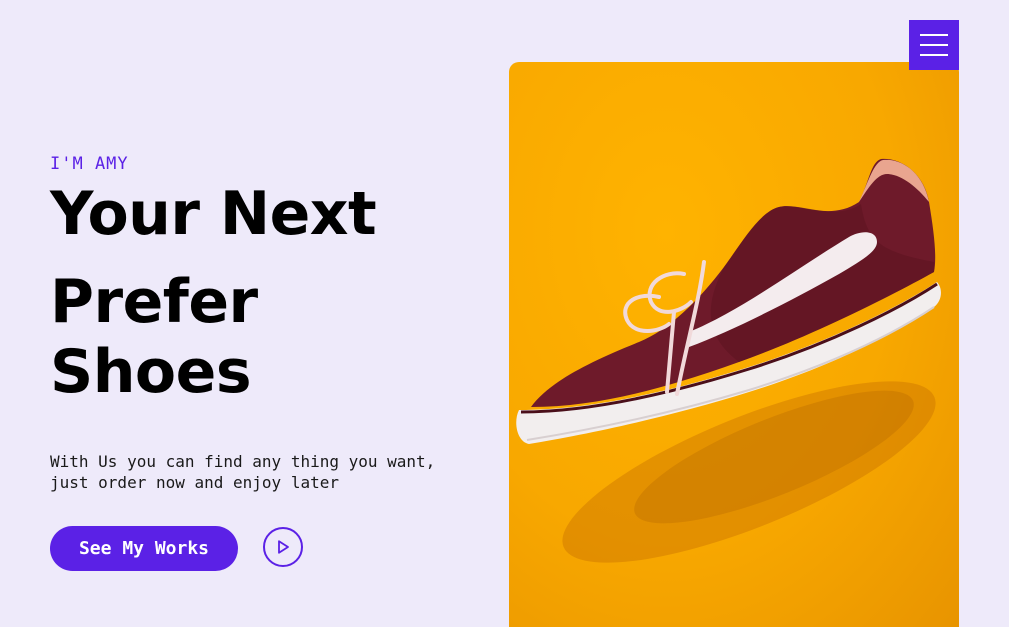  What do you see at coordinates (194, 482) in the screenshot?
I see `description-line-2: just order now and enjoy later` at bounding box center [194, 482].